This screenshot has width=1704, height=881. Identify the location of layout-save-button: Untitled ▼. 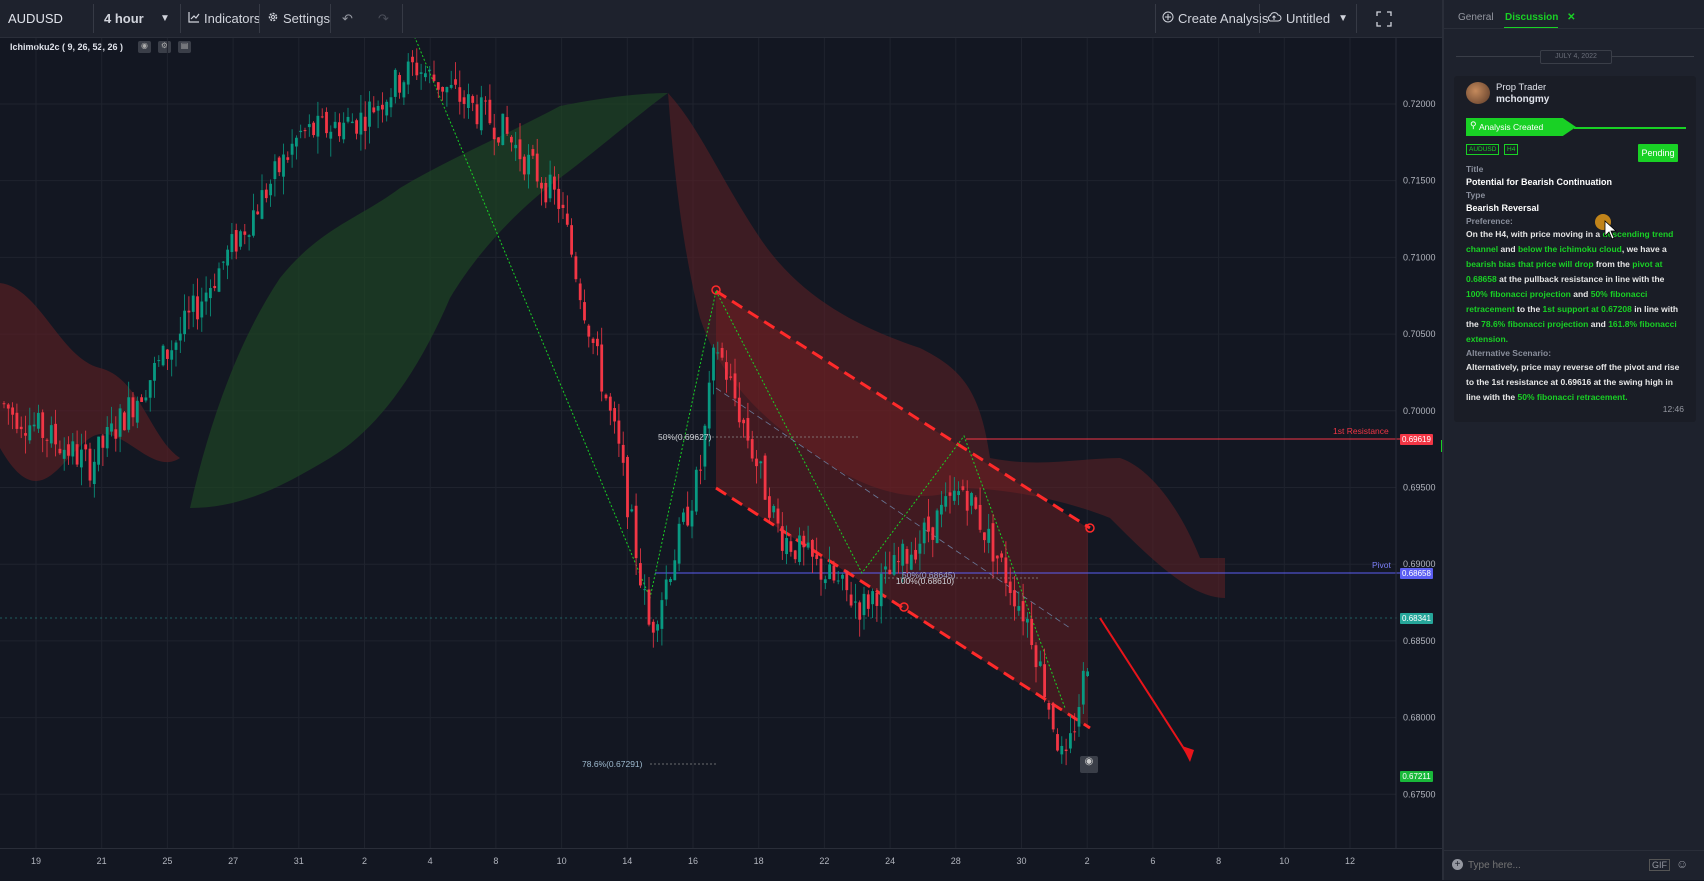
(1307, 18).